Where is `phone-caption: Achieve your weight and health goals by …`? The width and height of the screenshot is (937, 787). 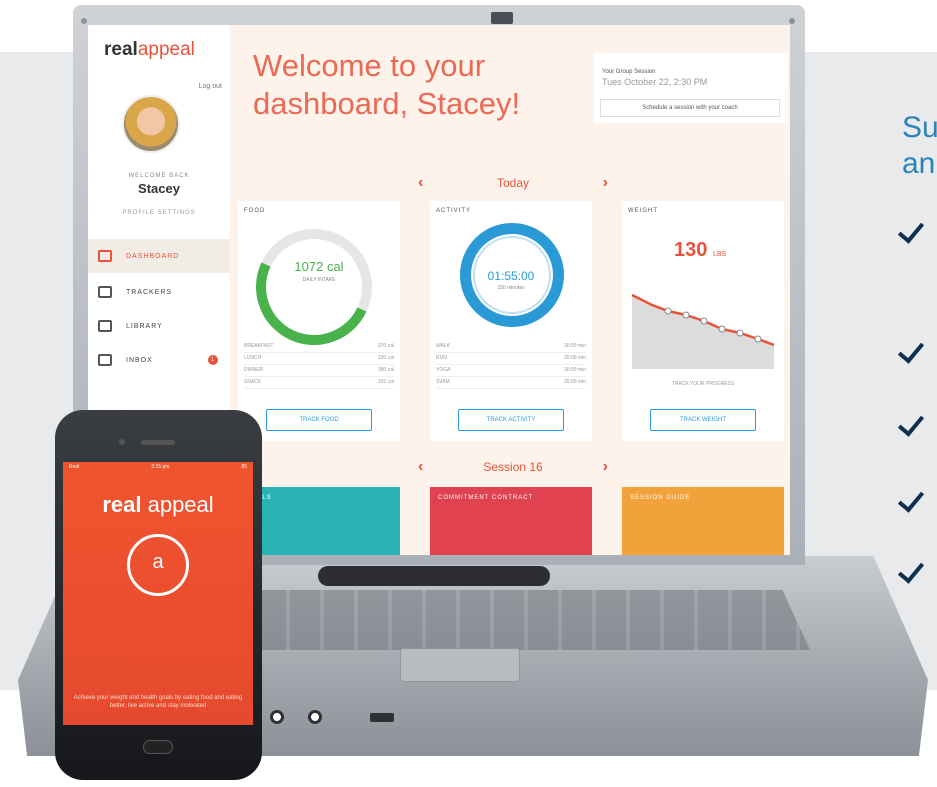 phone-caption: Achieve your weight and health goals by … is located at coordinates (158, 702).